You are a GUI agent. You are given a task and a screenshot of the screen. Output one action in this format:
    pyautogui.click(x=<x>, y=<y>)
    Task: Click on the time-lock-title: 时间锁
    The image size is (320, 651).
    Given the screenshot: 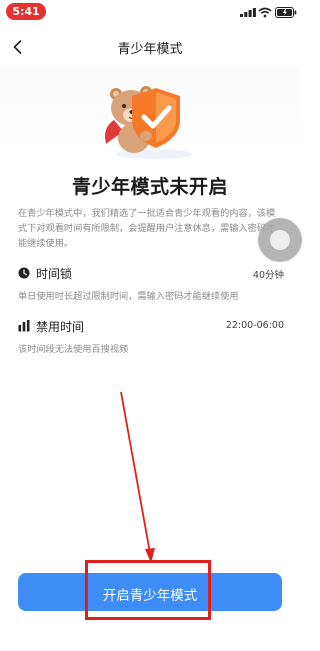 What is the action you would take?
    pyautogui.click(x=54, y=274)
    